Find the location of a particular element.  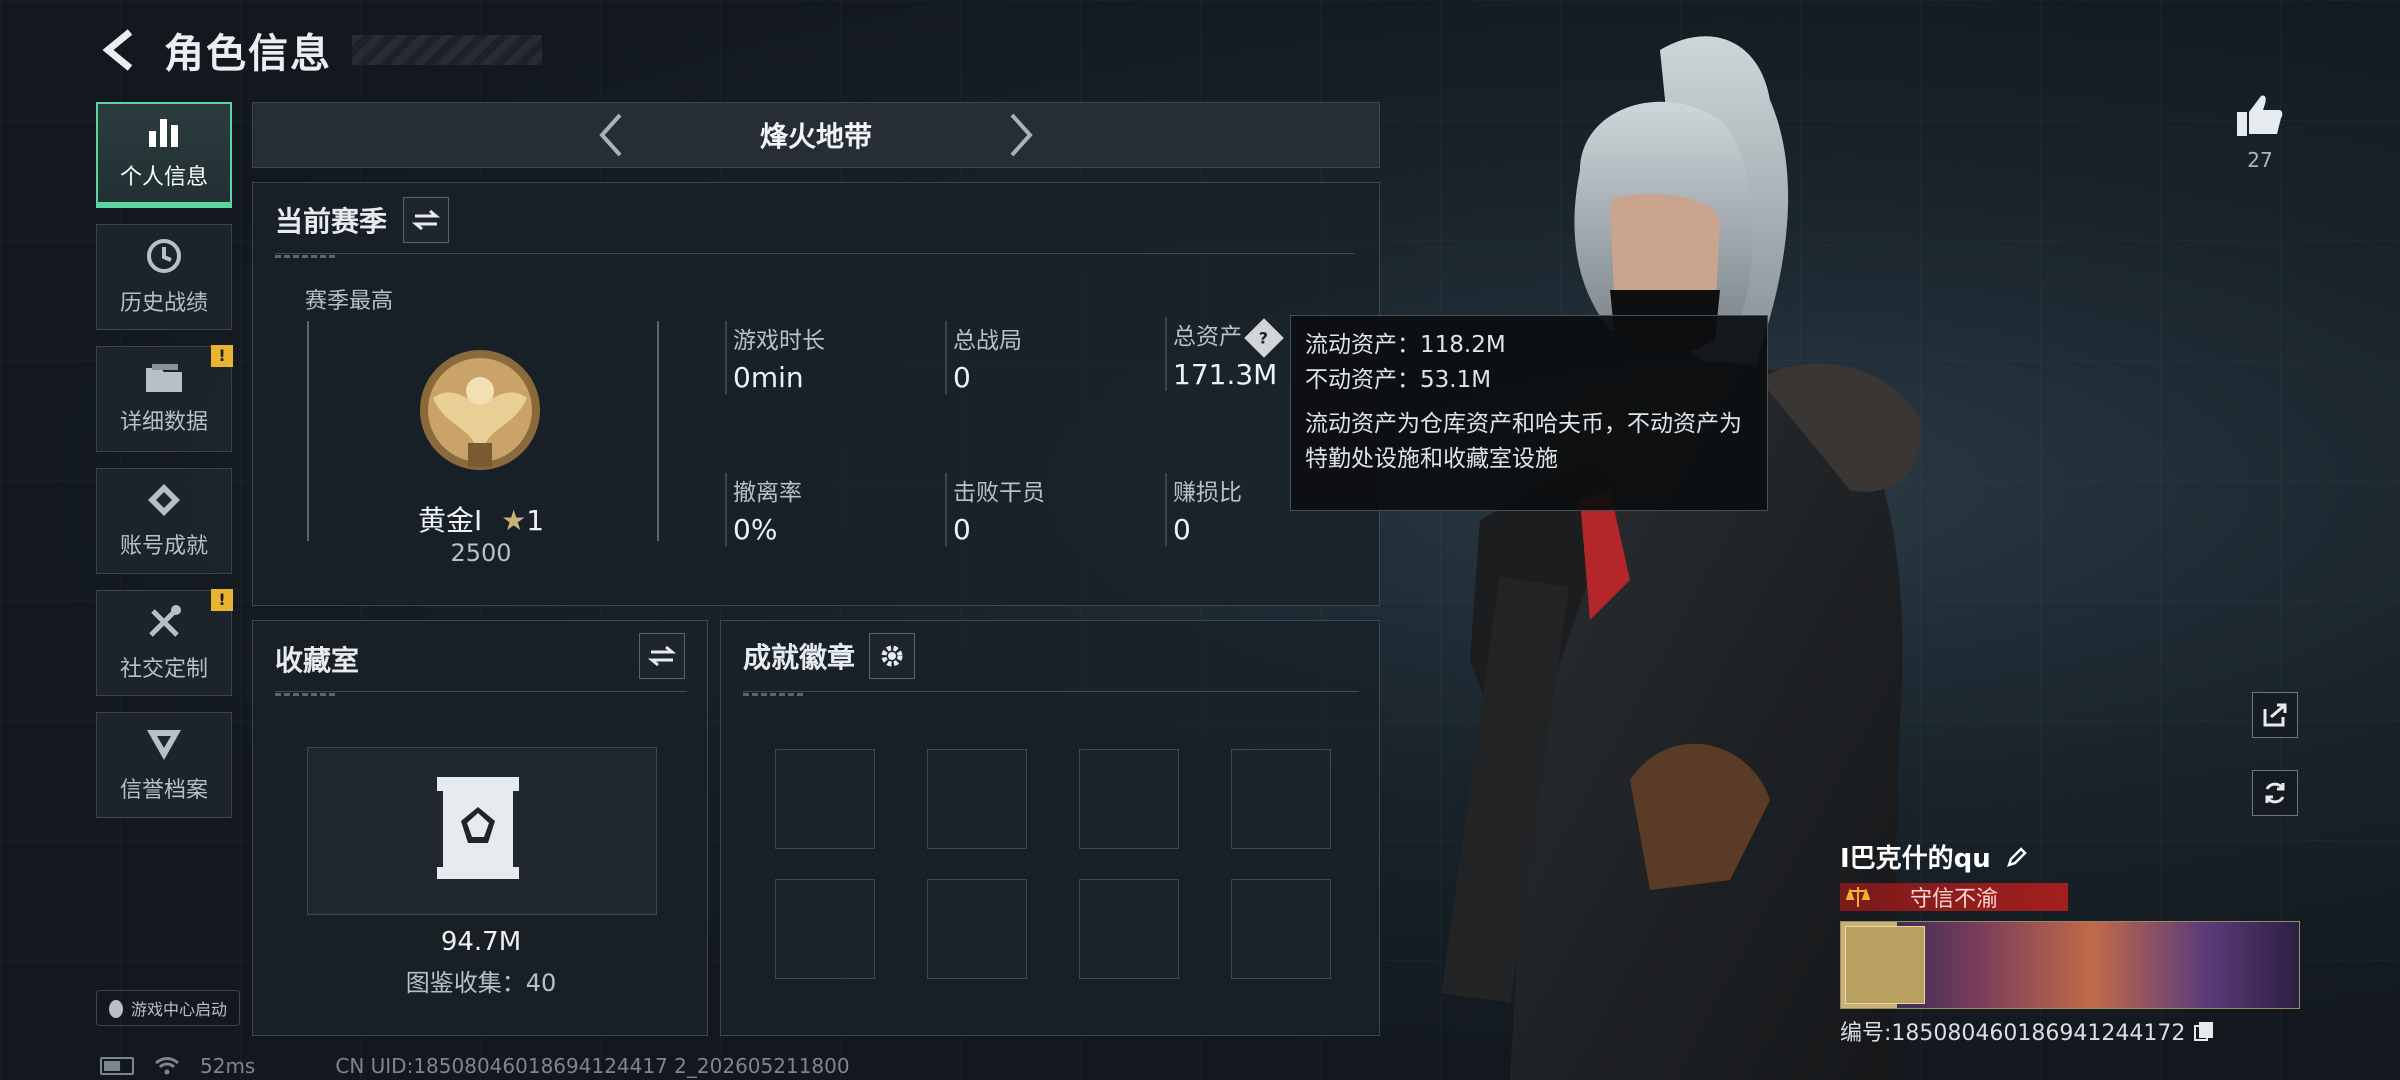

sidebar-item-label: 历史战绩 is located at coordinates (163, 303).